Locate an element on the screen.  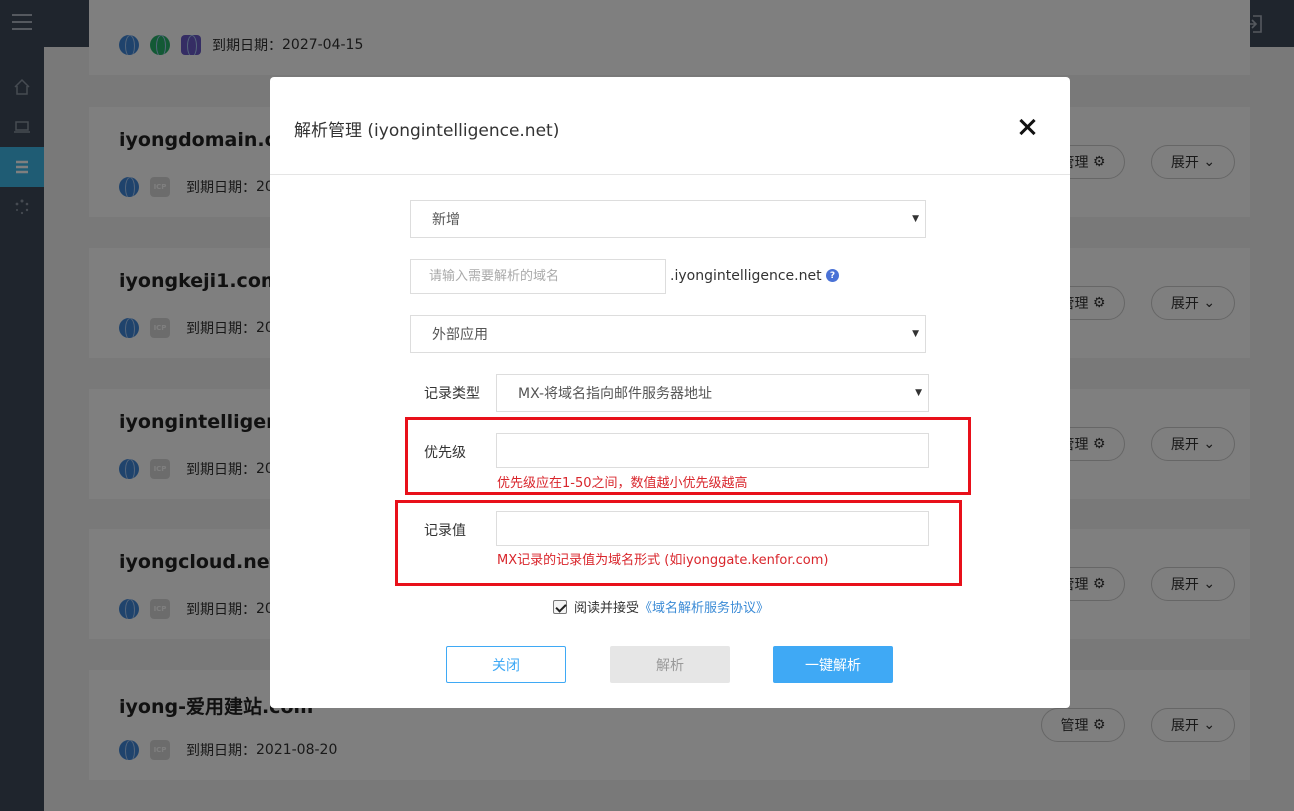
priority-label: 优先级 is located at coordinates (445, 453).